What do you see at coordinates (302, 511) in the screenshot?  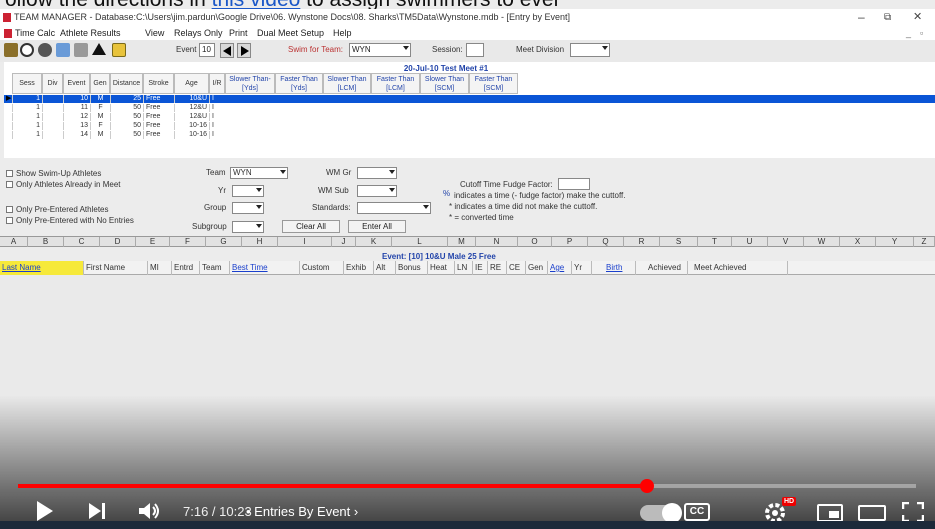 I see `chapter-title: • Entries By Event ›` at bounding box center [302, 511].